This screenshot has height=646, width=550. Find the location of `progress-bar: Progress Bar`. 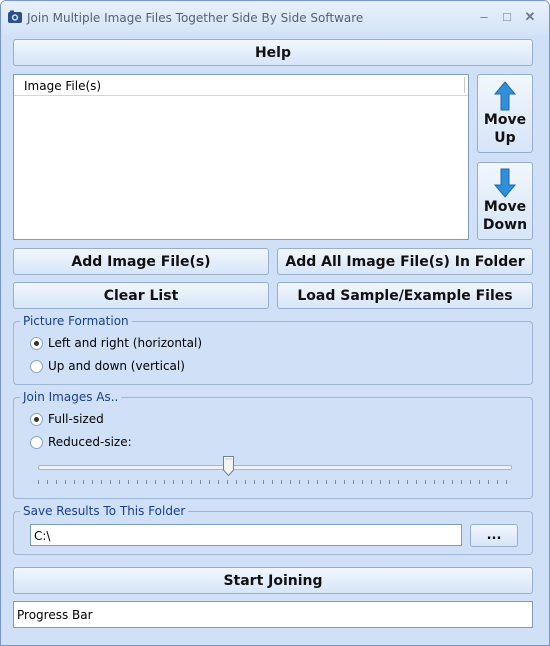

progress-bar: Progress Bar is located at coordinates (273, 614).